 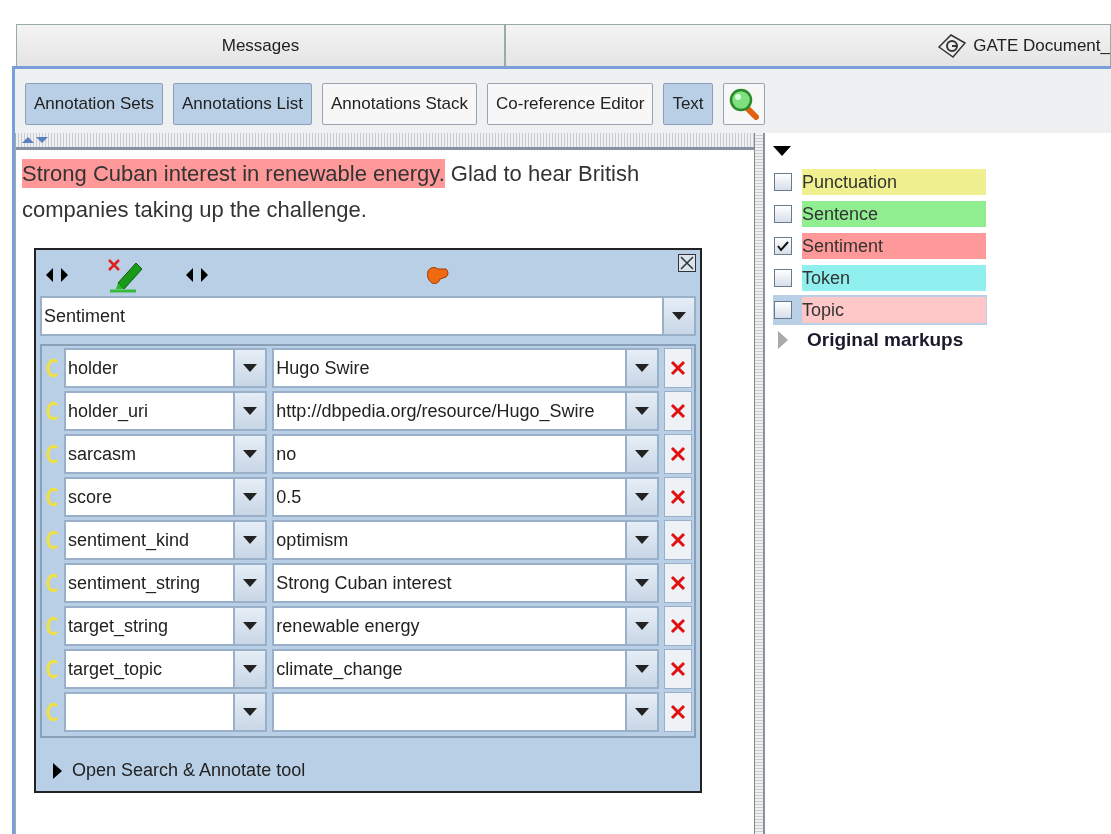 What do you see at coordinates (808, 45) in the screenshot?
I see `tab: GATE Document_` at bounding box center [808, 45].